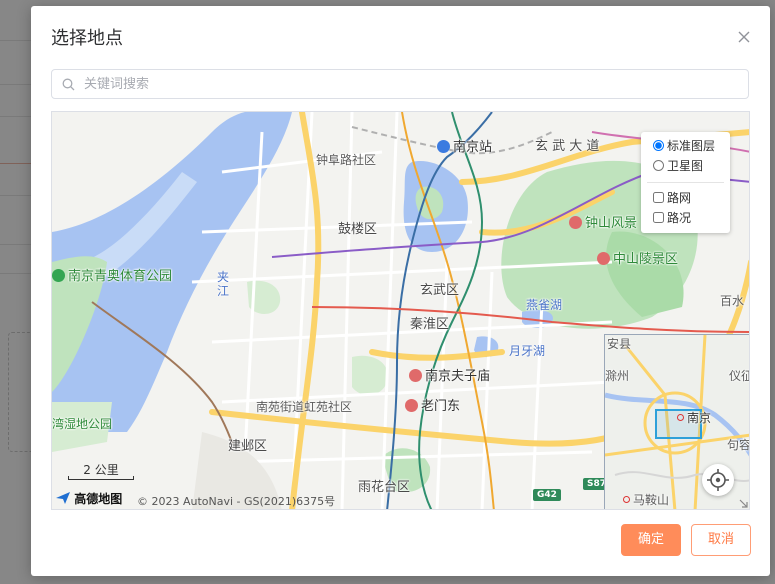  I want to click on map-label-text: 南京夫子庙, so click(458, 376).